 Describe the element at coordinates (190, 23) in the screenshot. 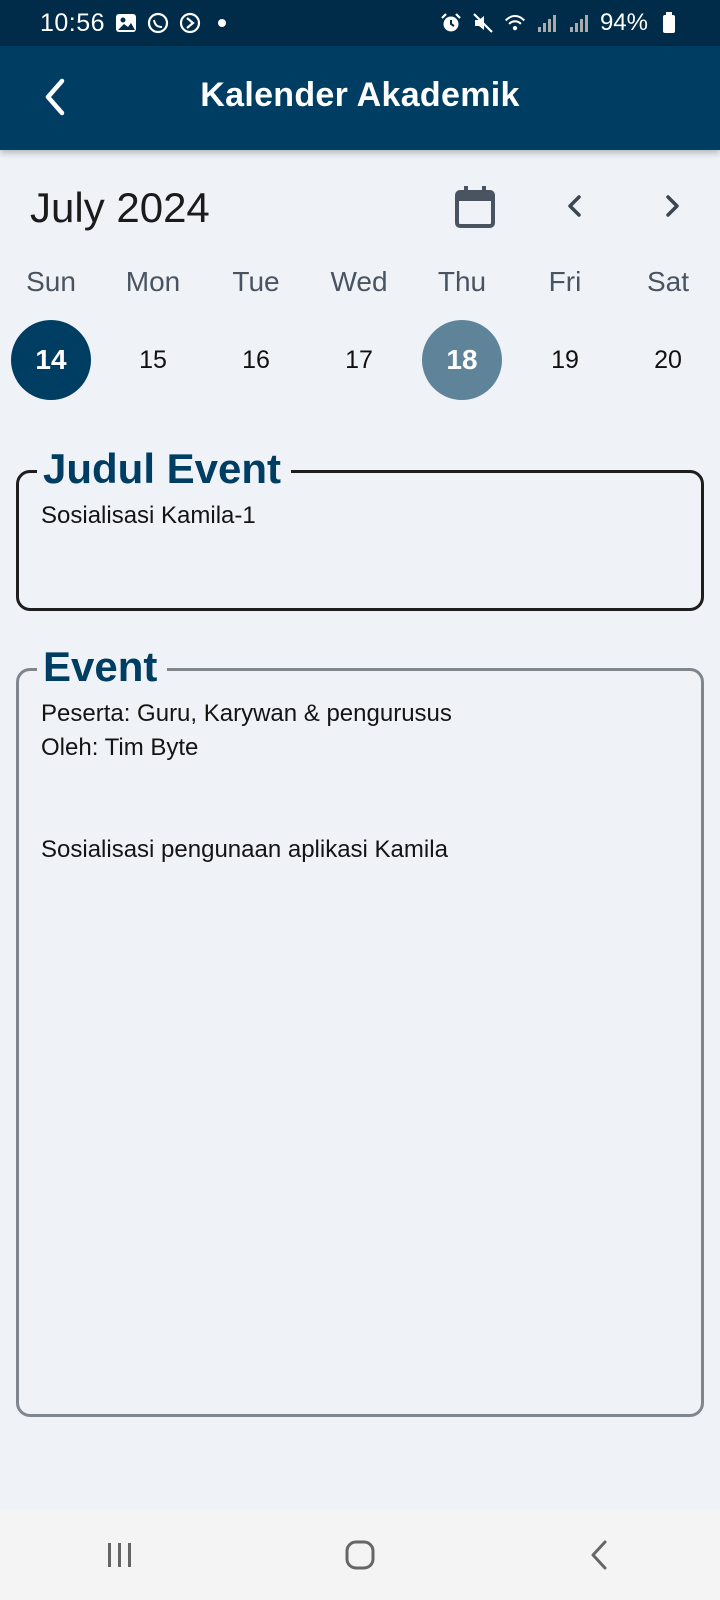

I see `app-icon` at that location.